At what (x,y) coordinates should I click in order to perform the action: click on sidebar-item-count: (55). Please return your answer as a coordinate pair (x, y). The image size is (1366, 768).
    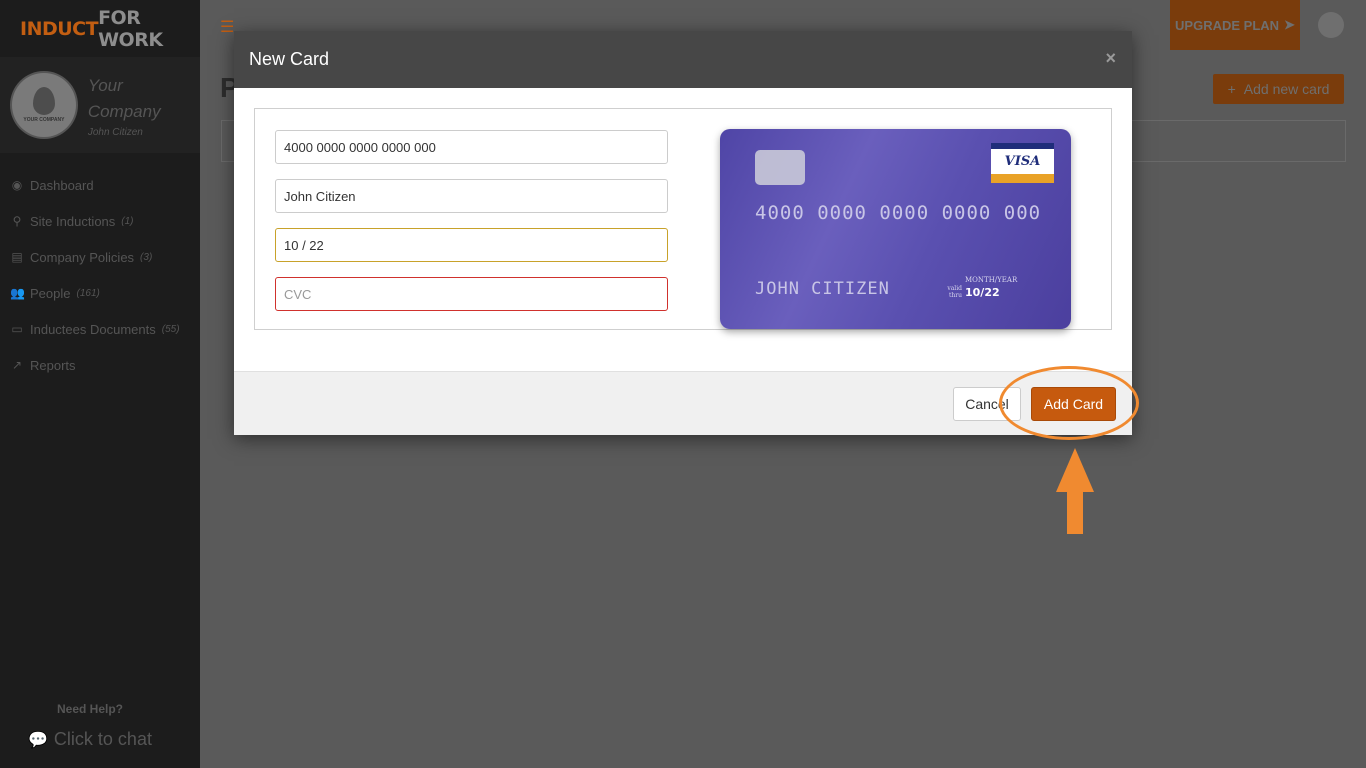
    Looking at the image, I should click on (170, 329).